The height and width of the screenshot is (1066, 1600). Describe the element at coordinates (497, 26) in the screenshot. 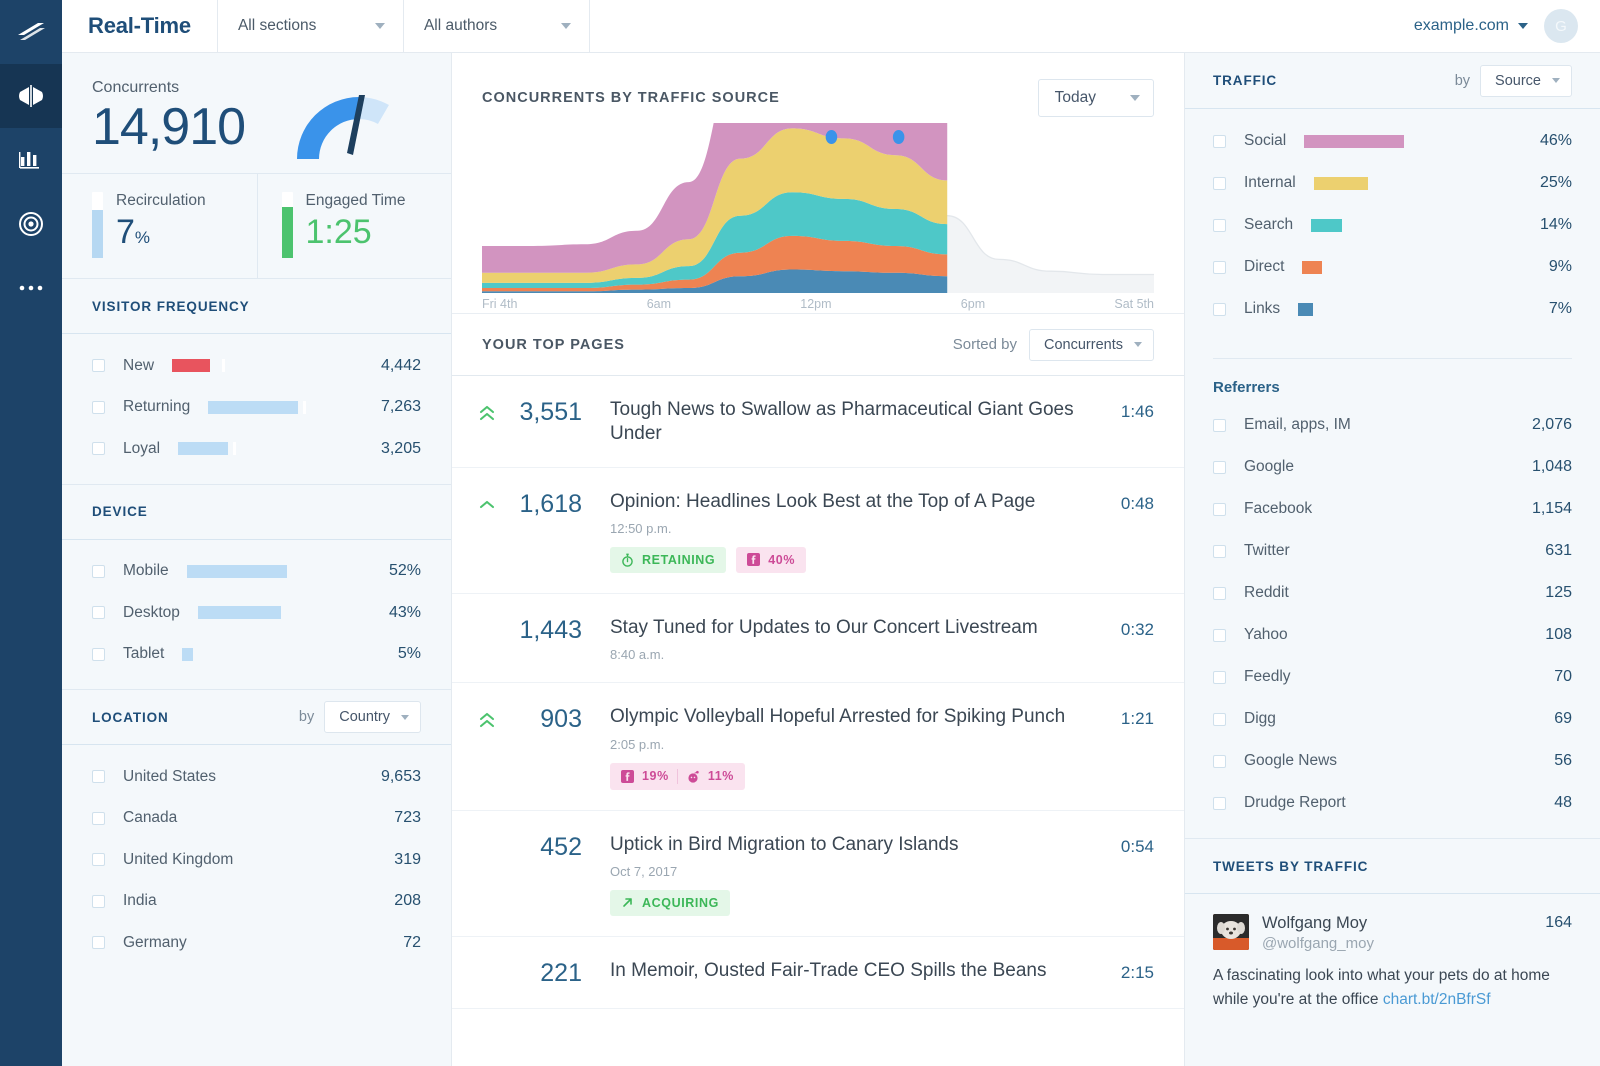

I see `authors-filter-dropdown: All authors` at that location.